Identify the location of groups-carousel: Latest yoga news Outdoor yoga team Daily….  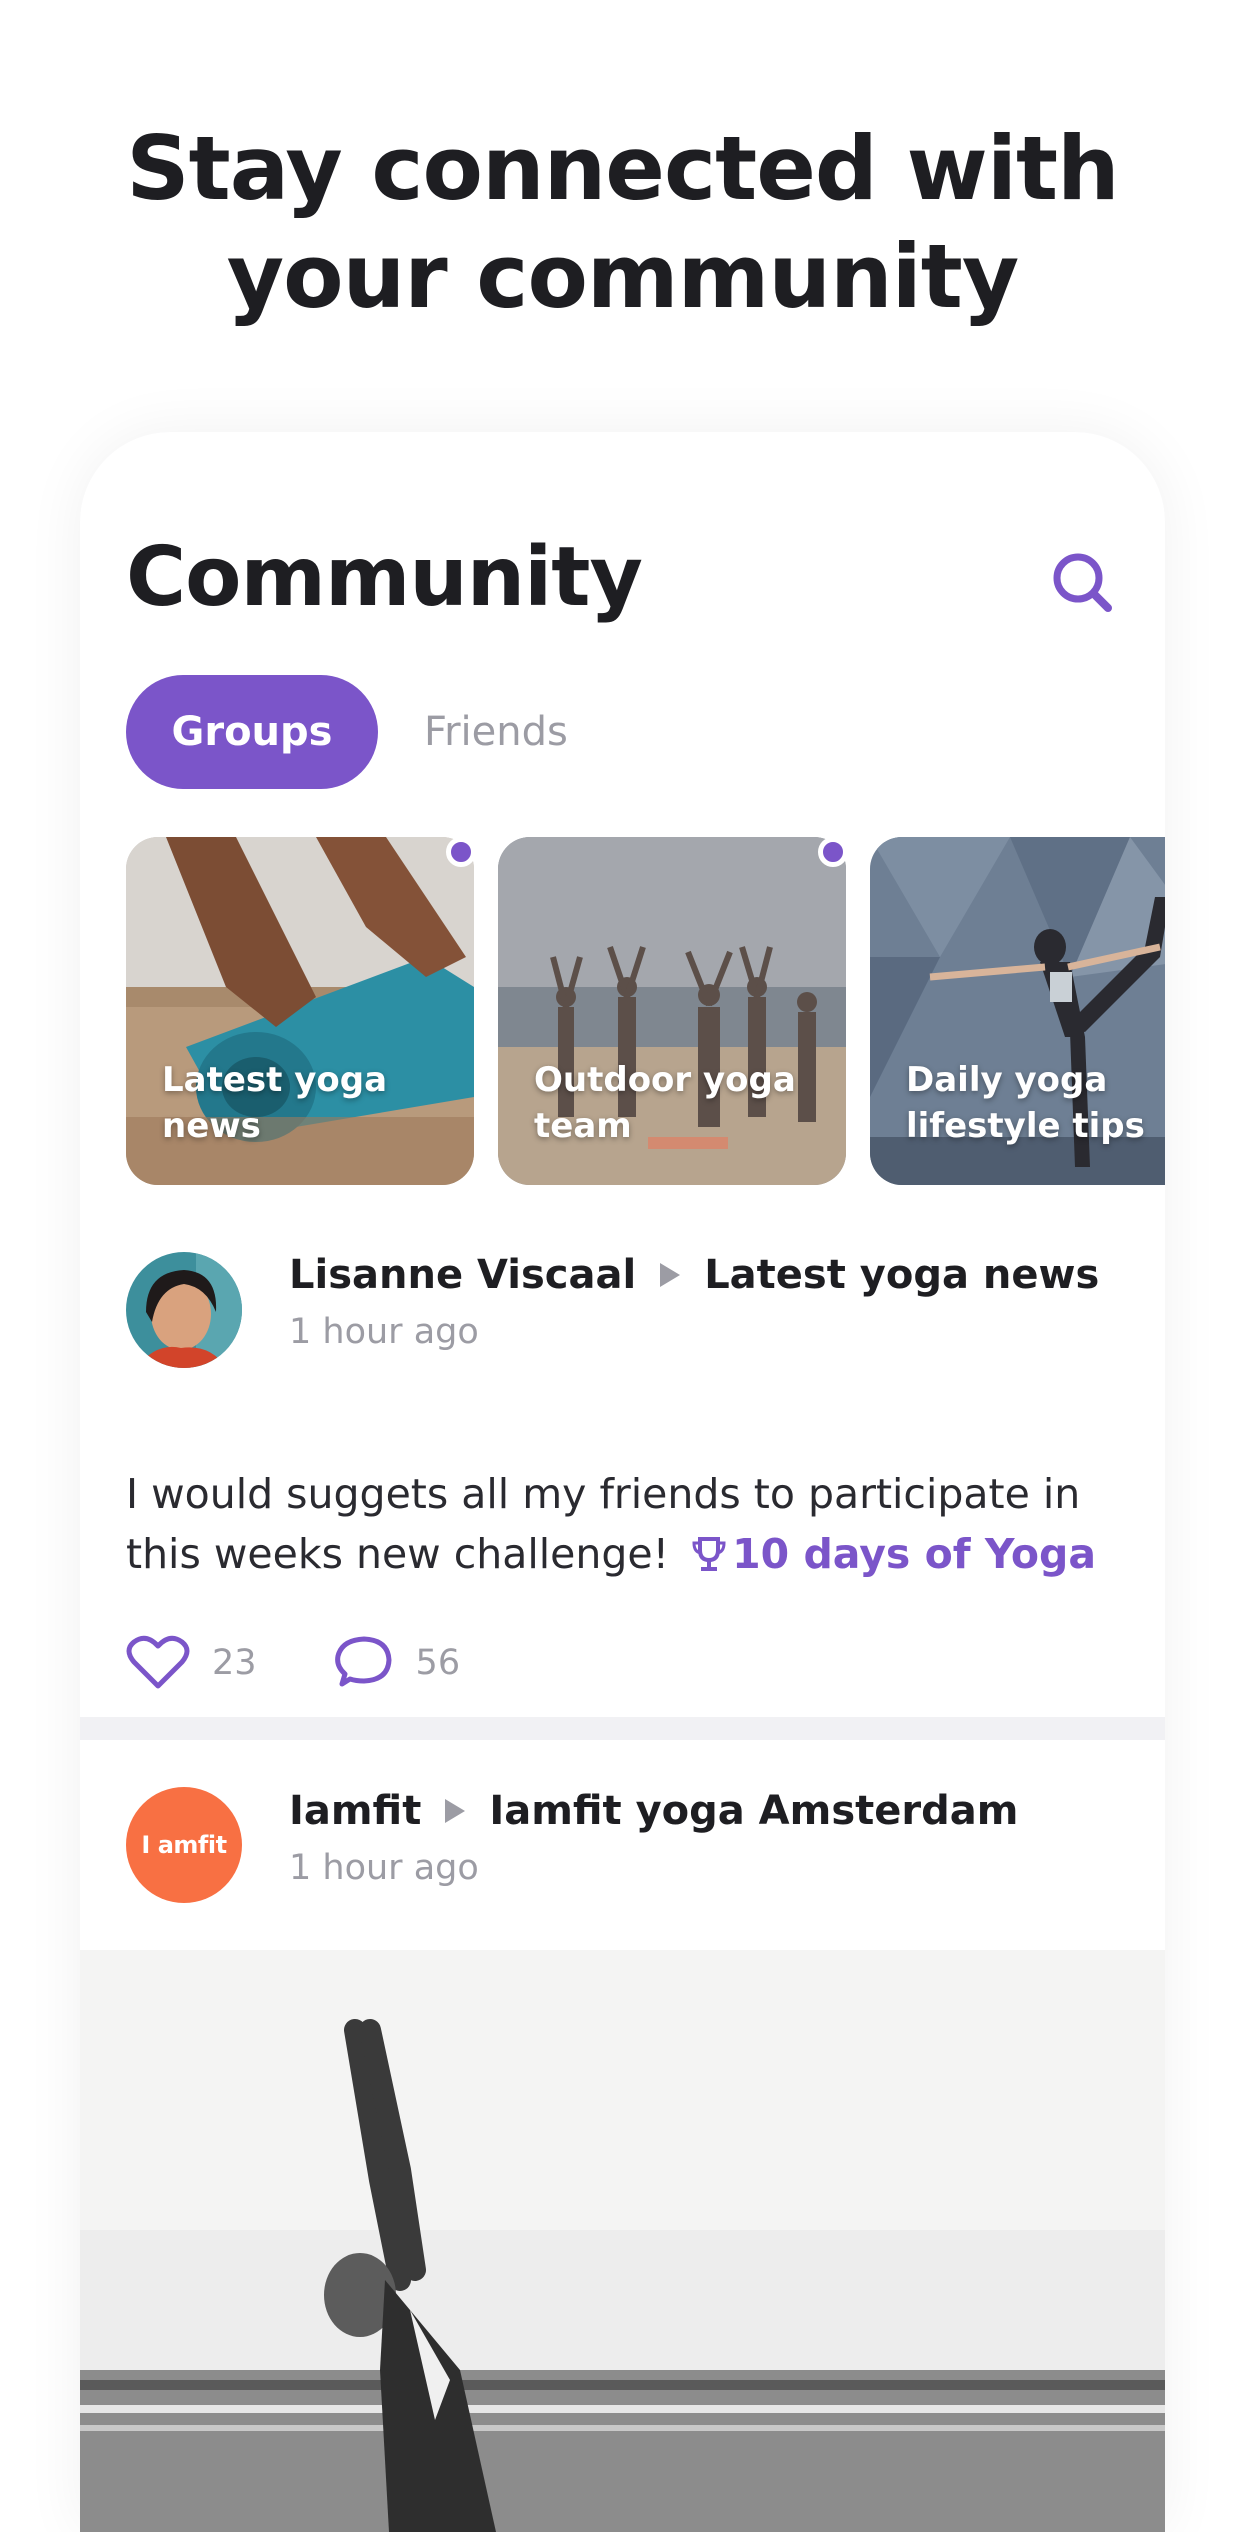
(645, 1011).